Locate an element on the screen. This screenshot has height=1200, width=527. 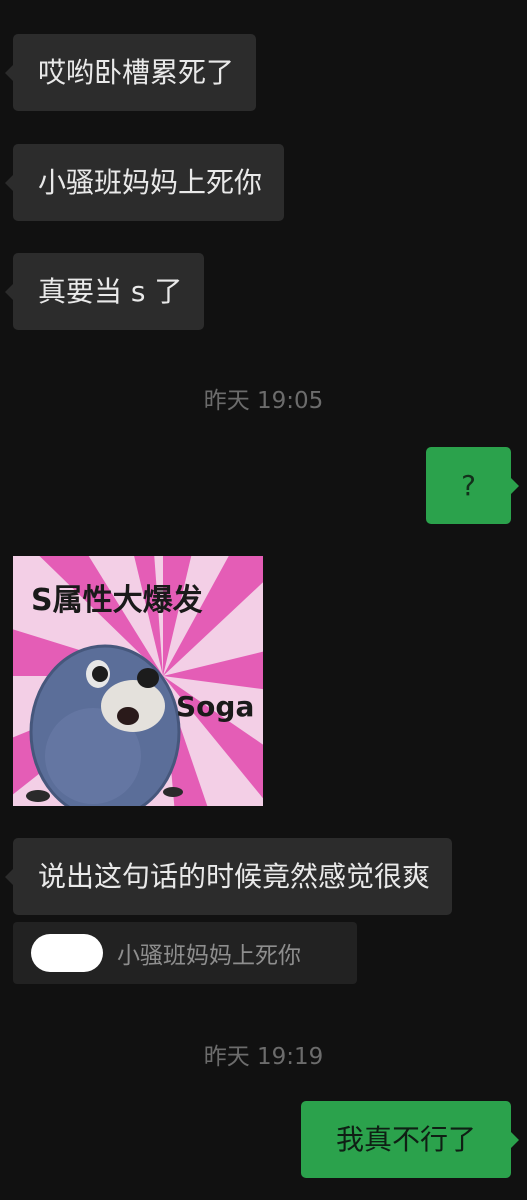
outgoing-message: ? is located at coordinates (468, 485).